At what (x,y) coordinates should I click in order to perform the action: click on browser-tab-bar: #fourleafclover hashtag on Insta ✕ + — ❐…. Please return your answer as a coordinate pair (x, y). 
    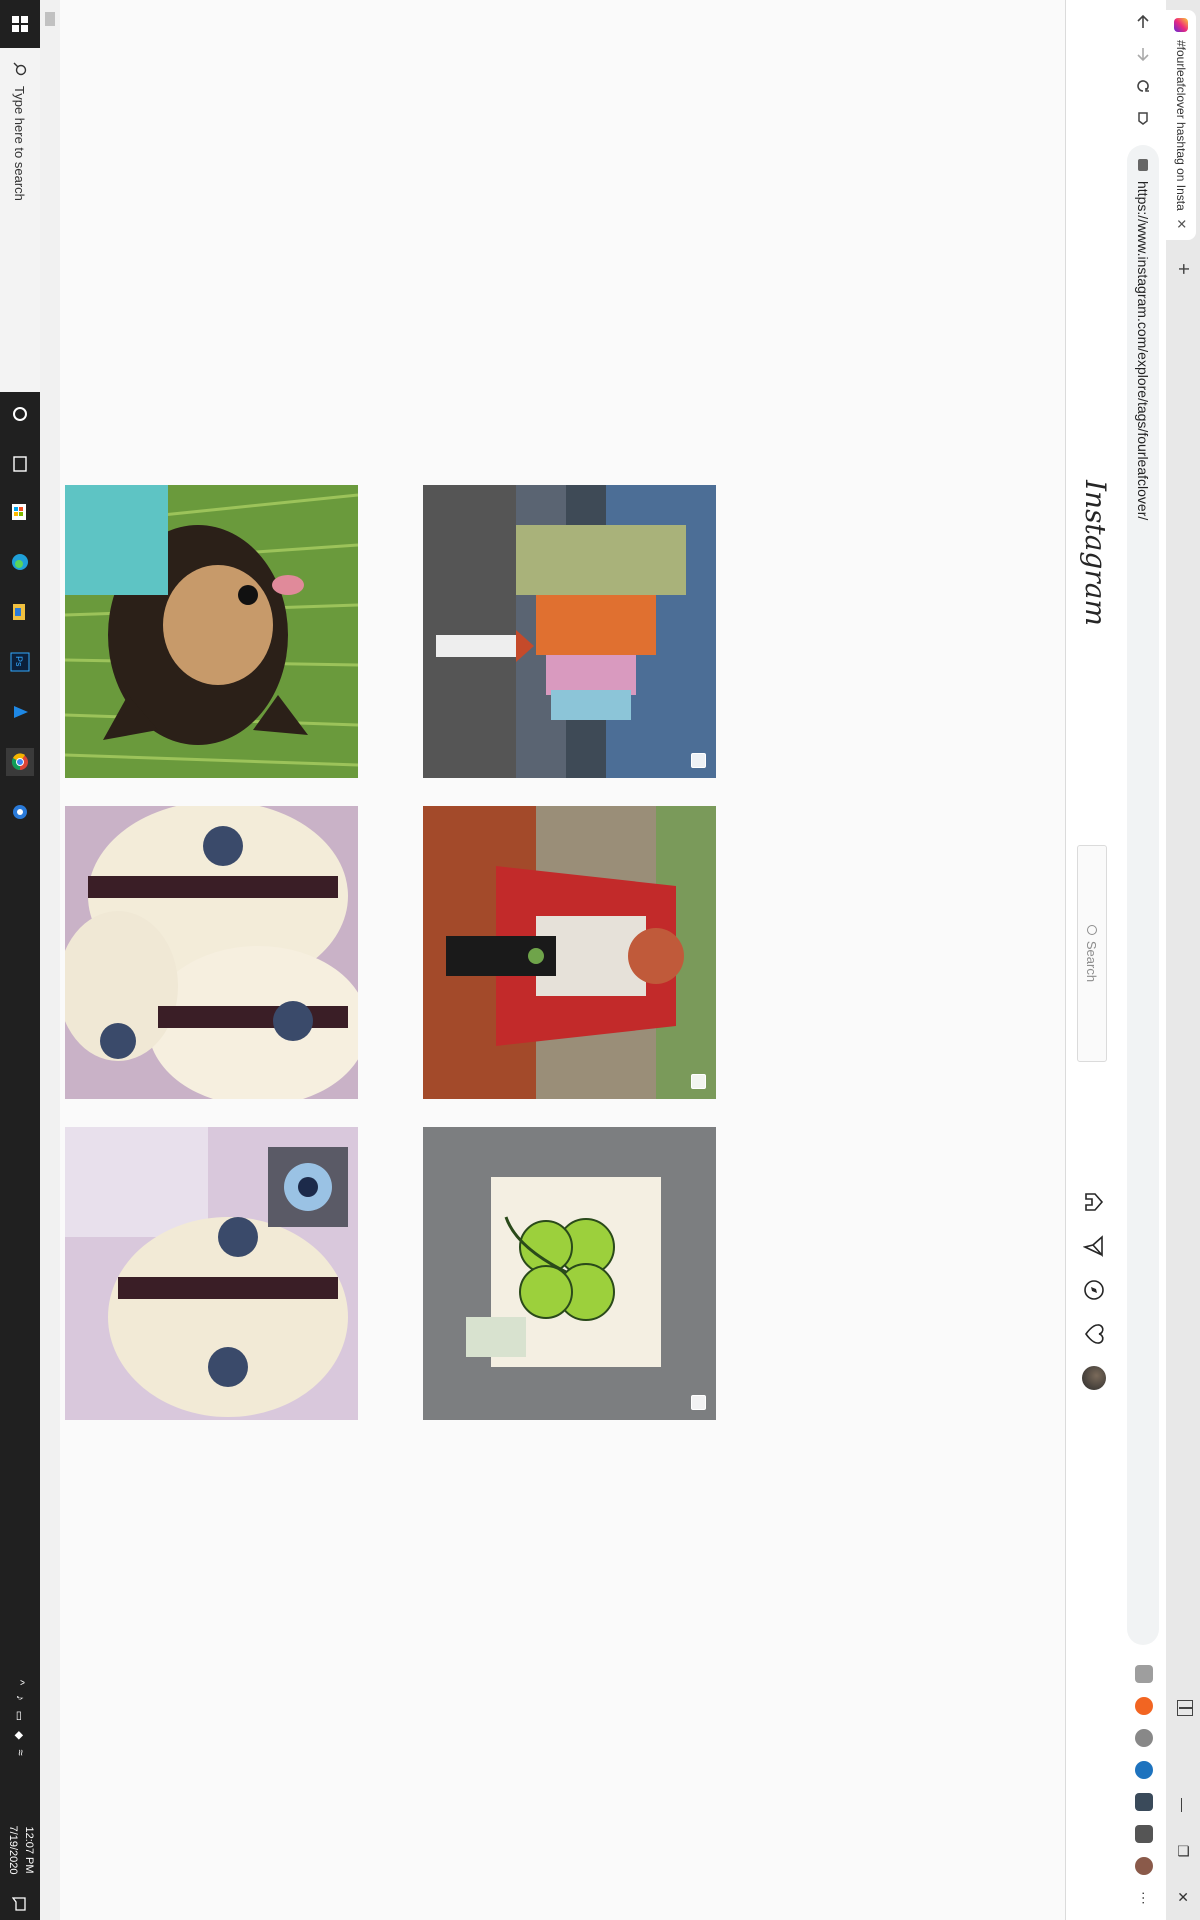
    Looking at the image, I should click on (1183, 960).